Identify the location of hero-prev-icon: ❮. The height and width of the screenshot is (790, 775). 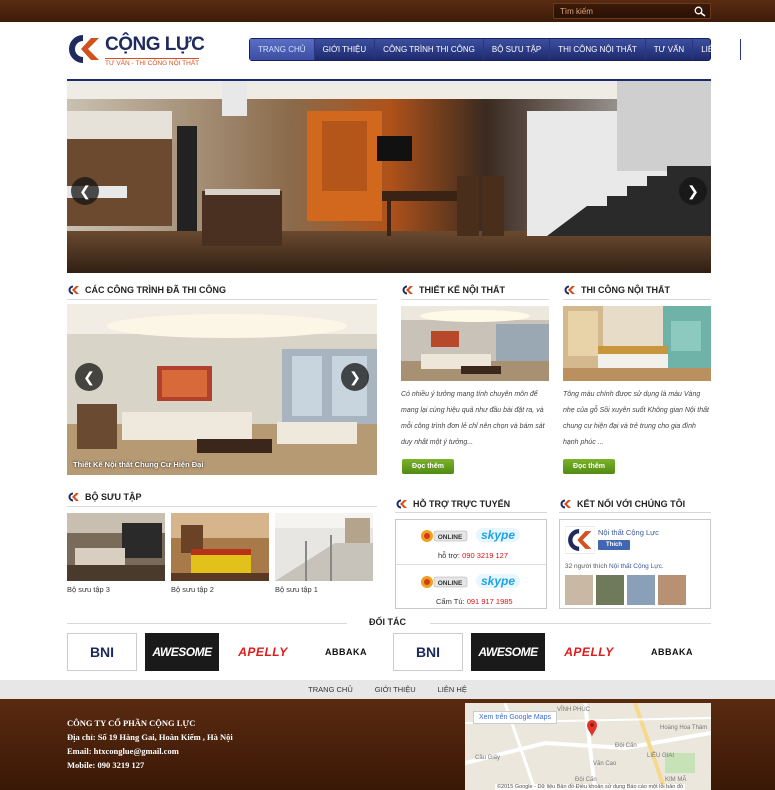
(85, 191).